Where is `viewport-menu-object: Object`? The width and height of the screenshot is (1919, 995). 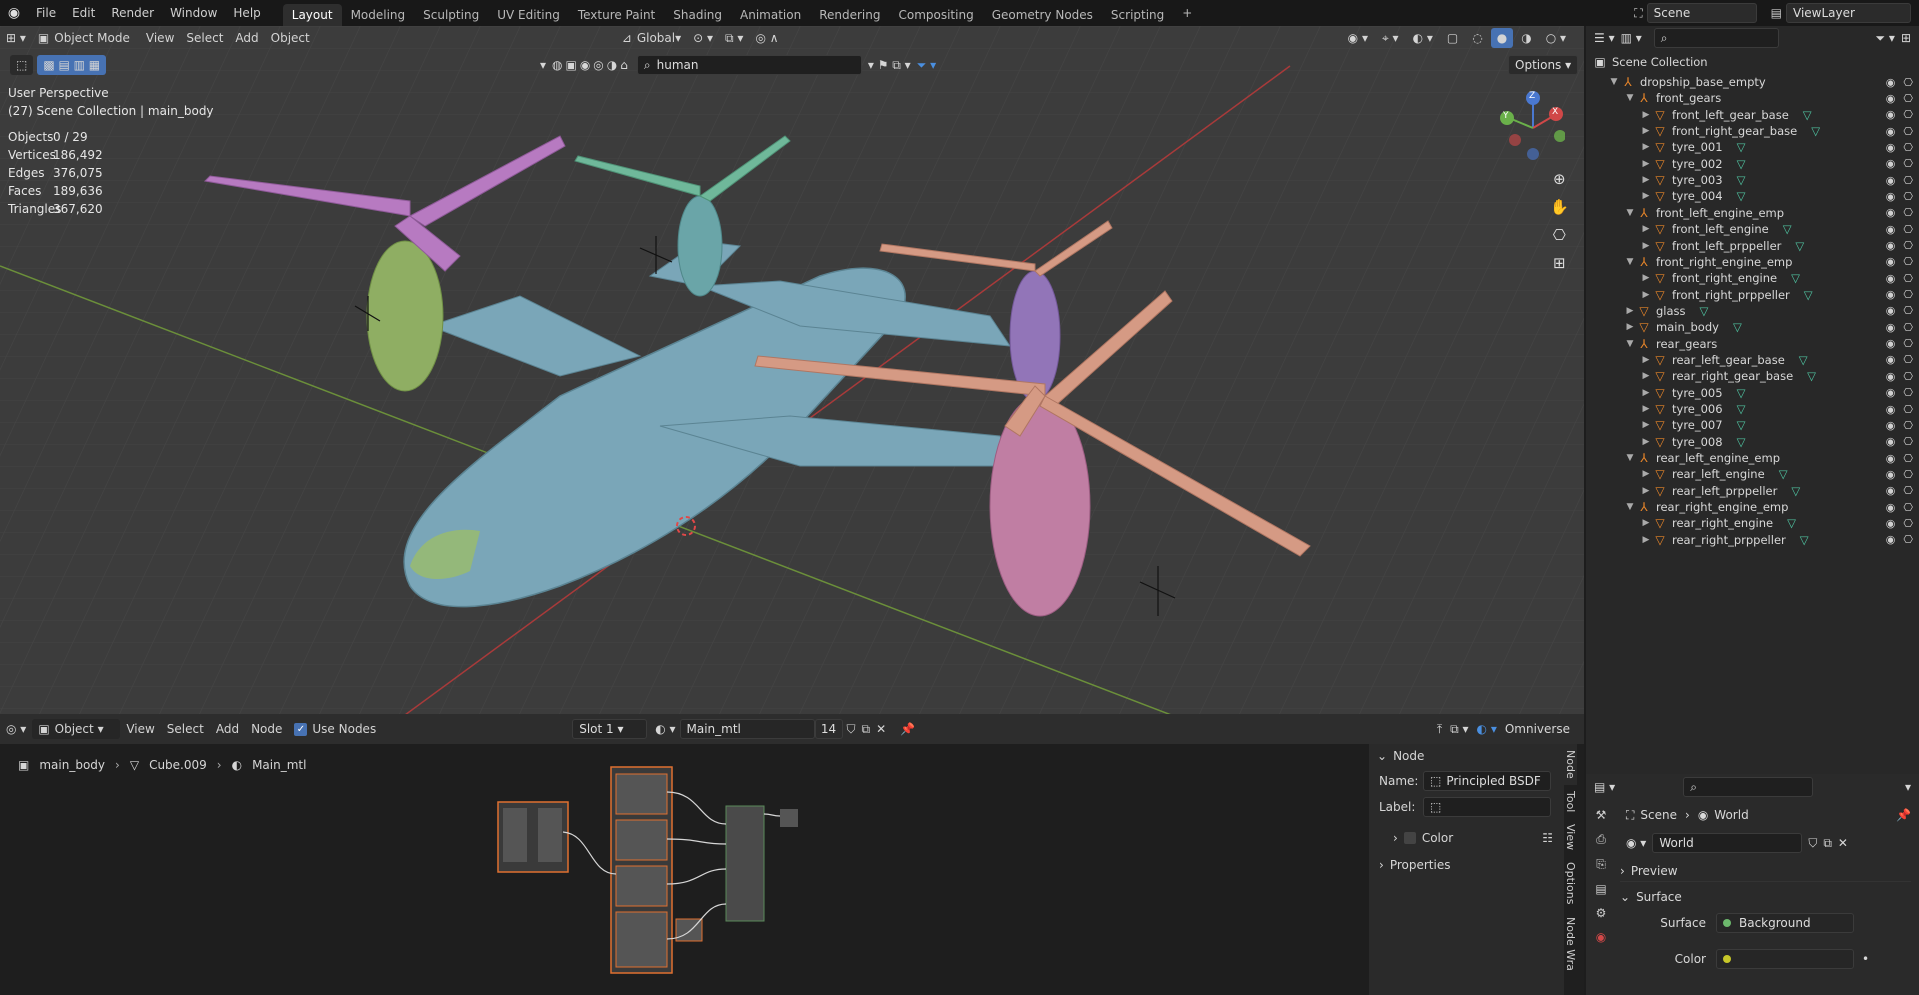 viewport-menu-object: Object is located at coordinates (290, 38).